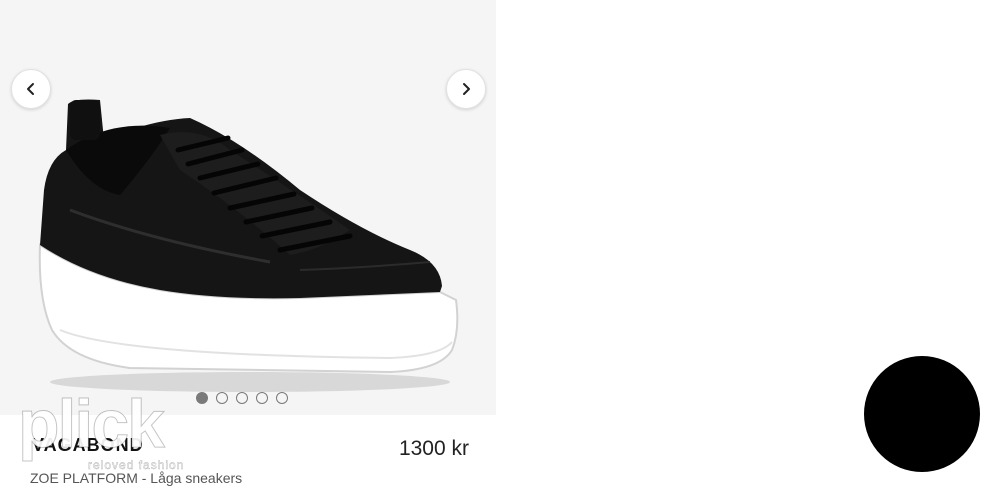 The height and width of the screenshot is (496, 1000). What do you see at coordinates (922, 414) in the screenshot?
I see `floating-action-button` at bounding box center [922, 414].